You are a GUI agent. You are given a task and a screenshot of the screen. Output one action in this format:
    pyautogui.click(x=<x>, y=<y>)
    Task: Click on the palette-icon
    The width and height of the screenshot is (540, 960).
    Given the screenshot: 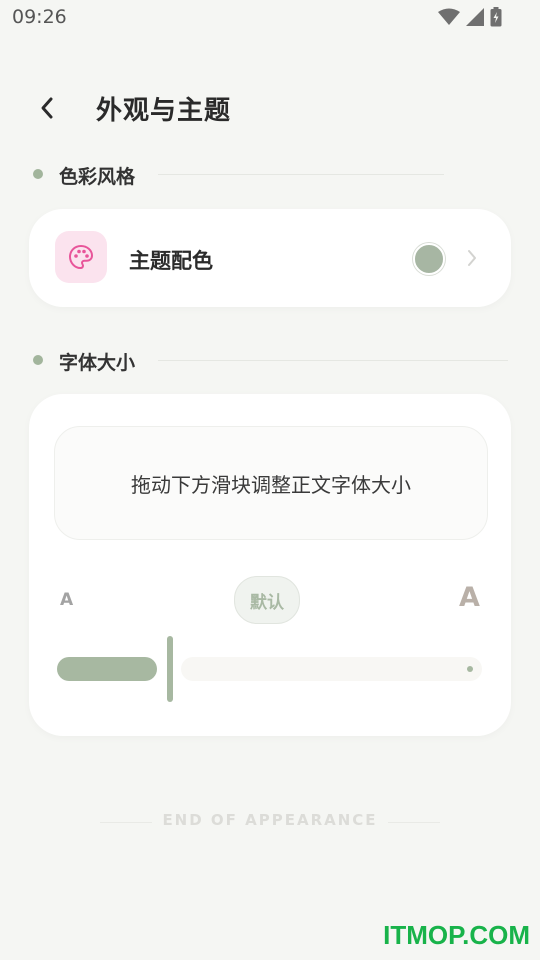 What is the action you would take?
    pyautogui.click(x=81, y=257)
    